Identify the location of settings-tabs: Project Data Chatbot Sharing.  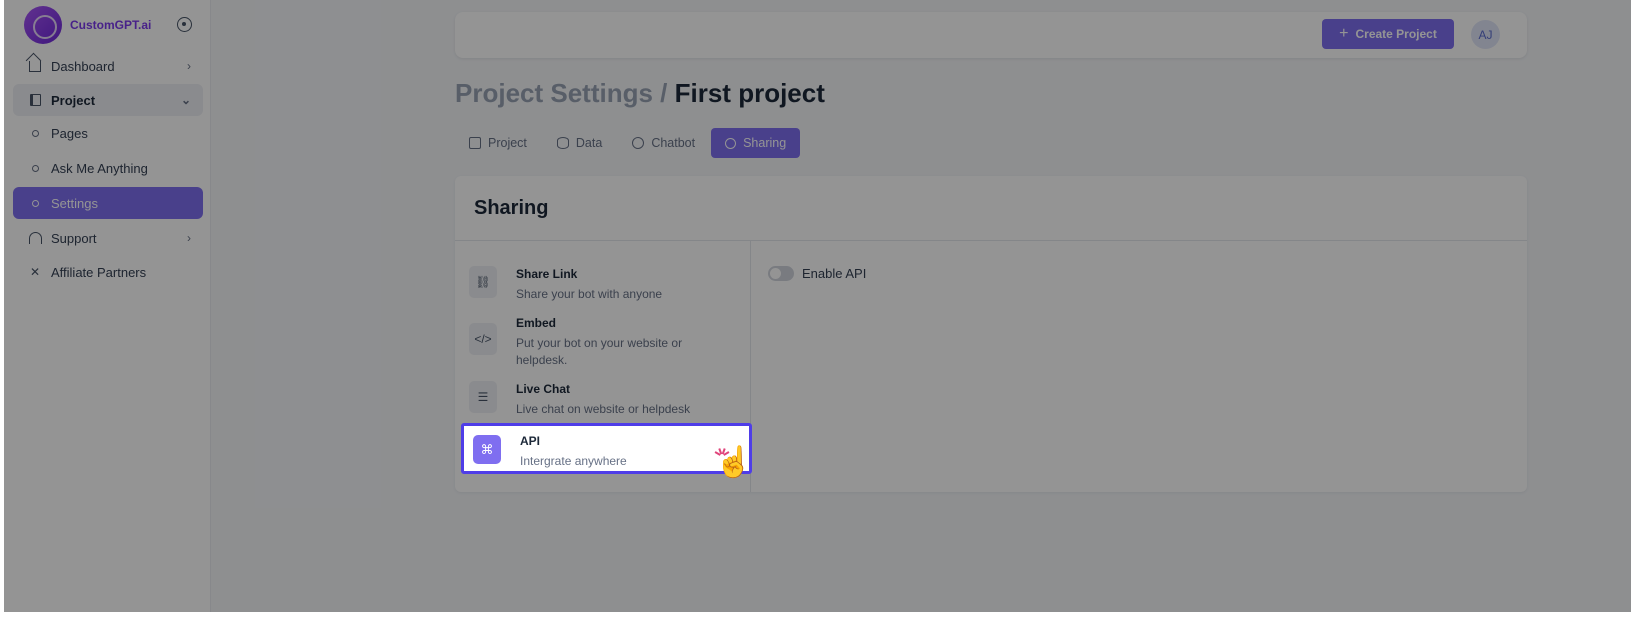
(628, 143).